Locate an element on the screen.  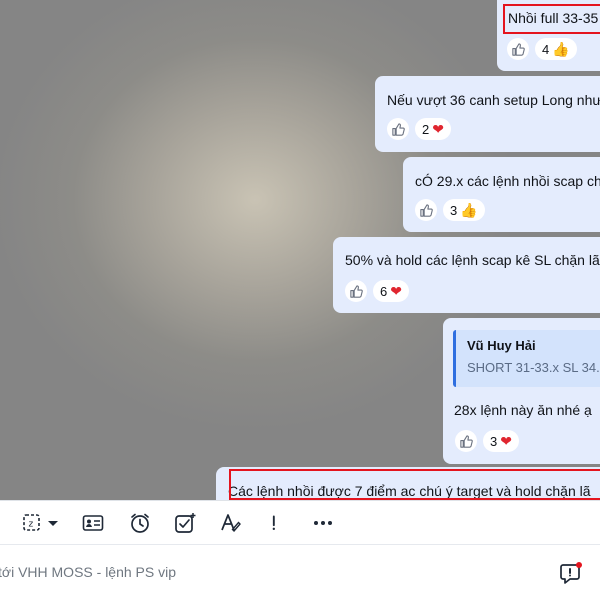
reminder-button is located at coordinates (140, 523).